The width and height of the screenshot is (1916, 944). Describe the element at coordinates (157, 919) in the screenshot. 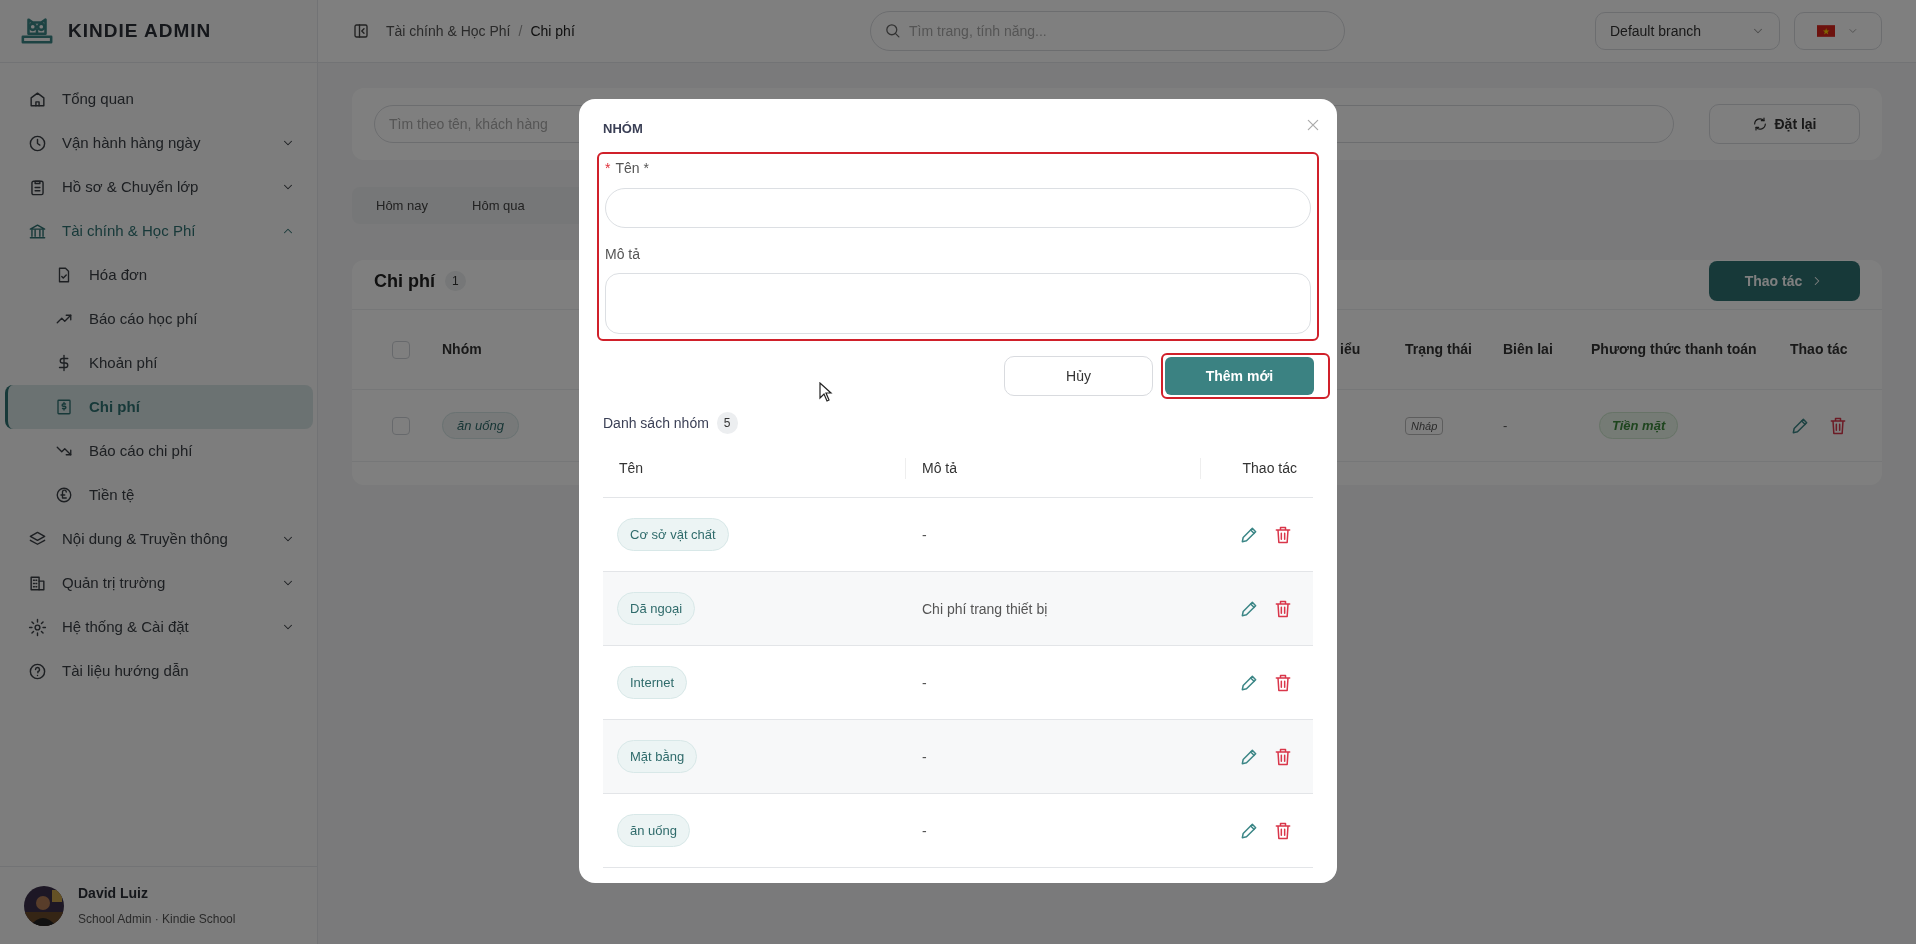

I see `user-role: School Admin · Kindie School` at that location.